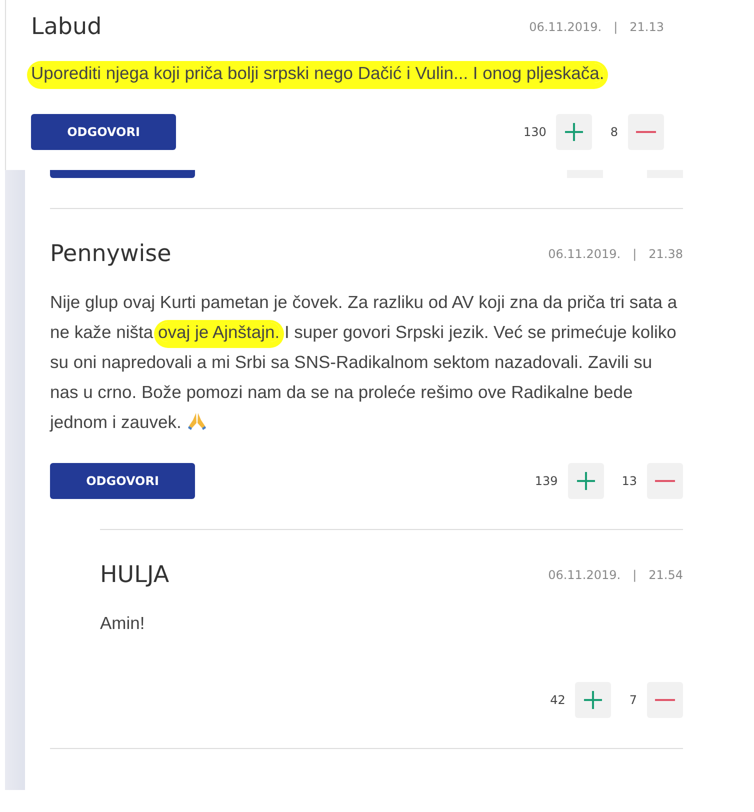  Describe the element at coordinates (66, 27) in the screenshot. I see `comment-author: Labud` at that location.